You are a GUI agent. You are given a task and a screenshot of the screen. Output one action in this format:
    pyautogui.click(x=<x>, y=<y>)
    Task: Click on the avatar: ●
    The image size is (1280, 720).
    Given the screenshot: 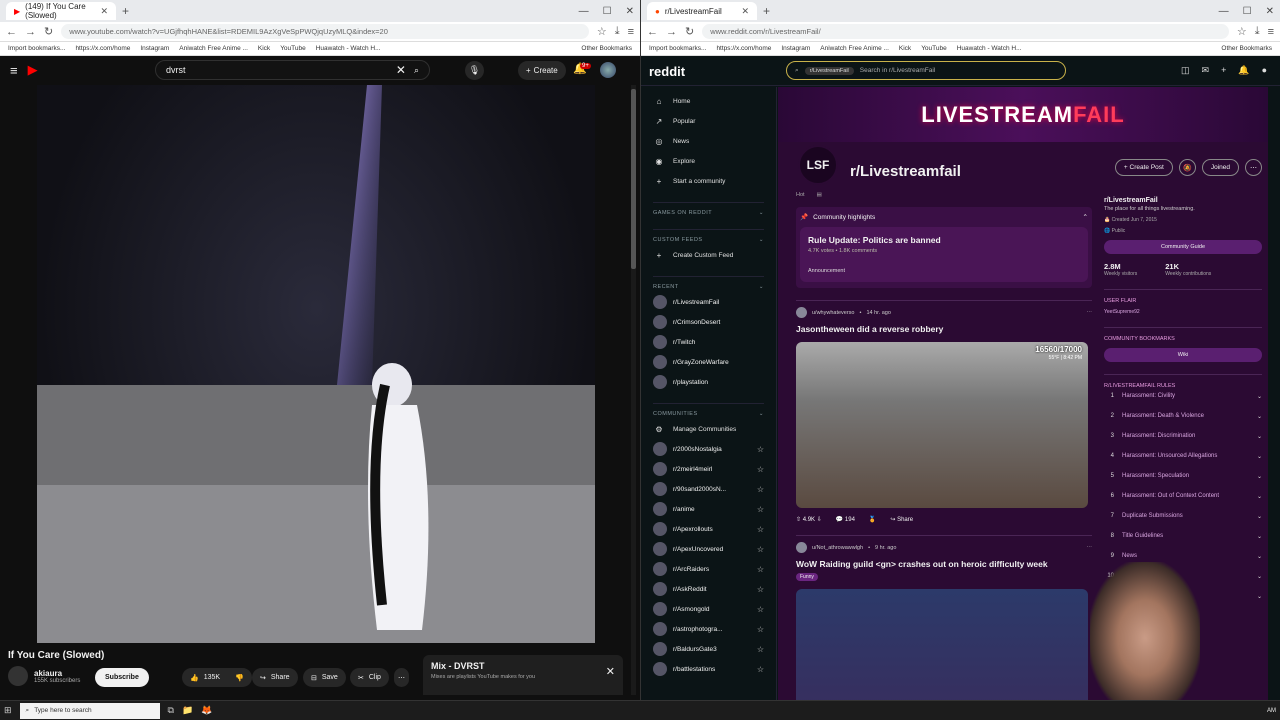 What is the action you would take?
    pyautogui.click(x=1264, y=70)
    